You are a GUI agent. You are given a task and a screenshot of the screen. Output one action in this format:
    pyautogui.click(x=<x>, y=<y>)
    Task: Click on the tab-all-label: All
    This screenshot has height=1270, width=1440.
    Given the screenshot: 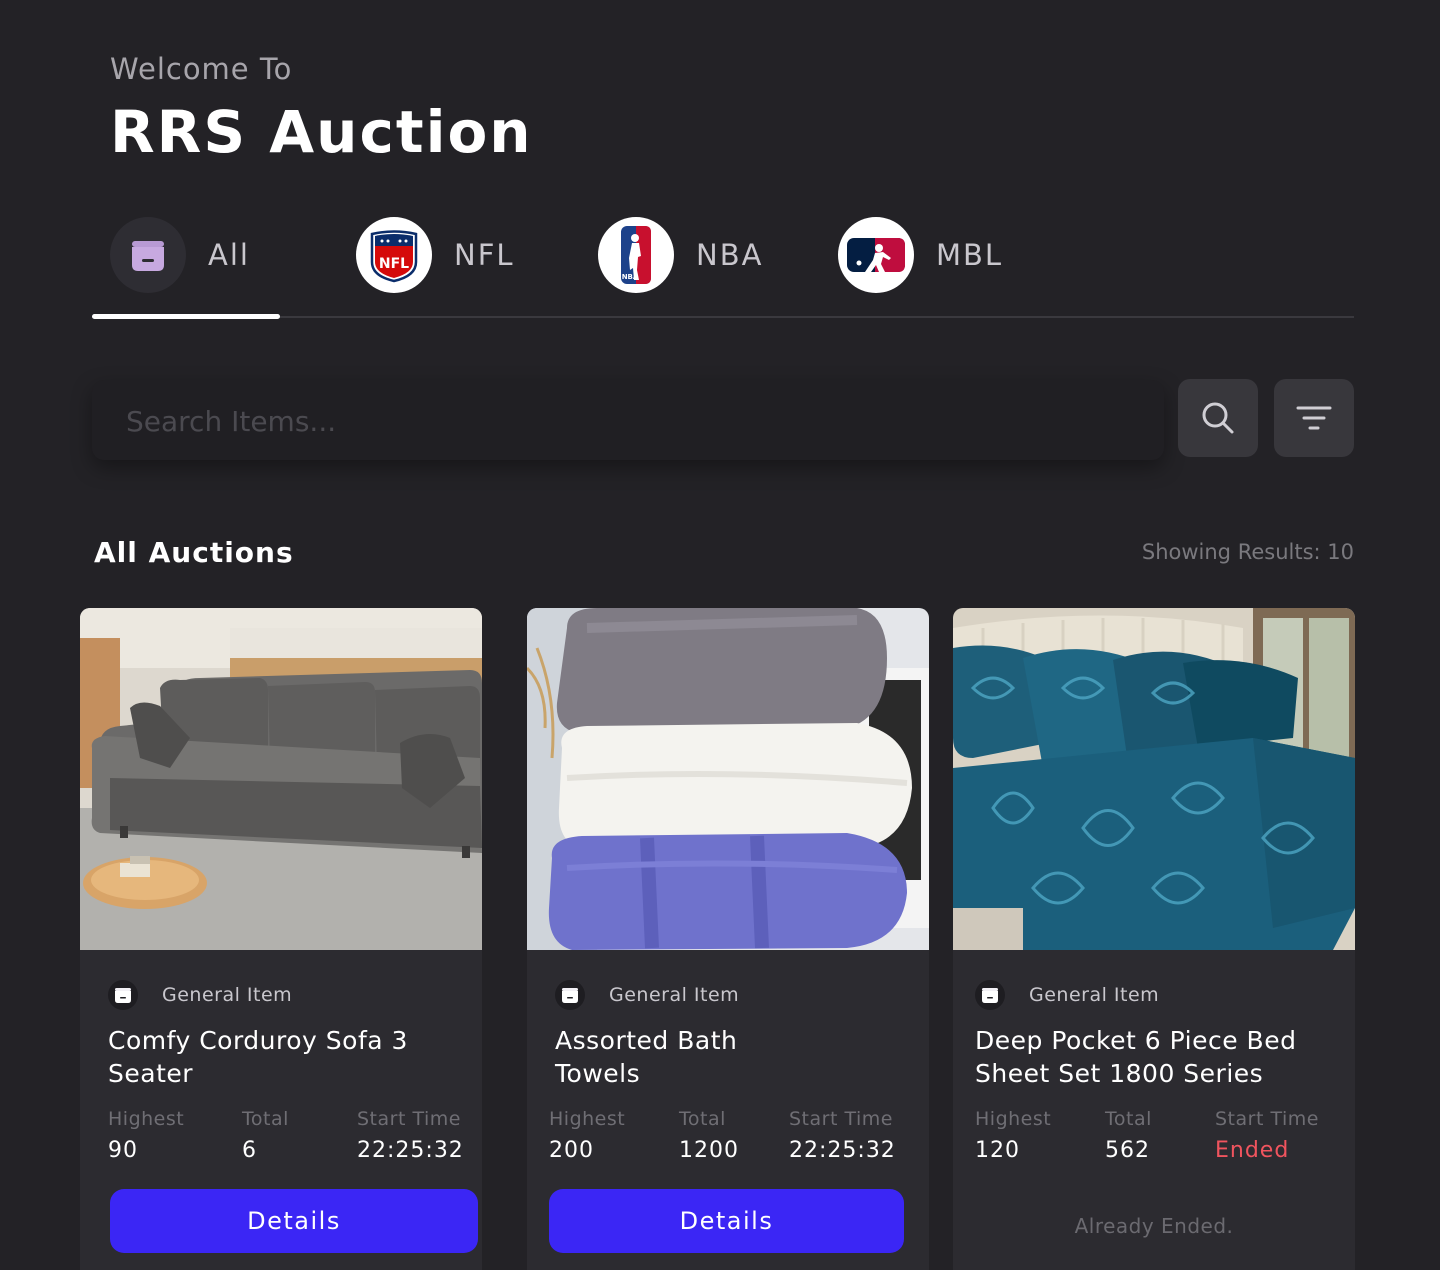 What is the action you would take?
    pyautogui.click(x=229, y=255)
    